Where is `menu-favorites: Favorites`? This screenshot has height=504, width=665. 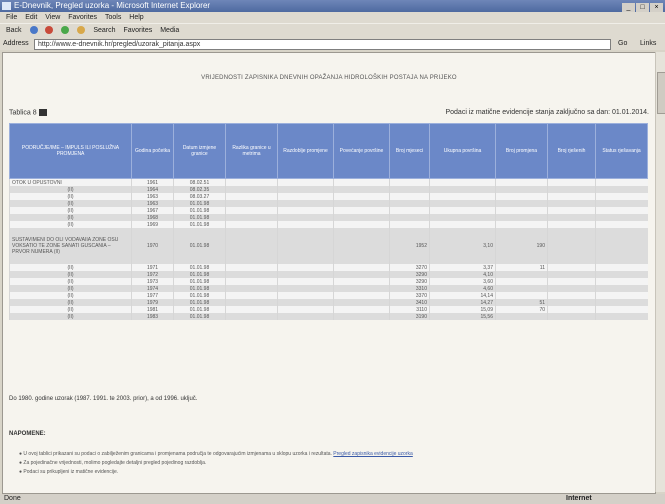
menu-favorites: Favorites is located at coordinates (82, 17).